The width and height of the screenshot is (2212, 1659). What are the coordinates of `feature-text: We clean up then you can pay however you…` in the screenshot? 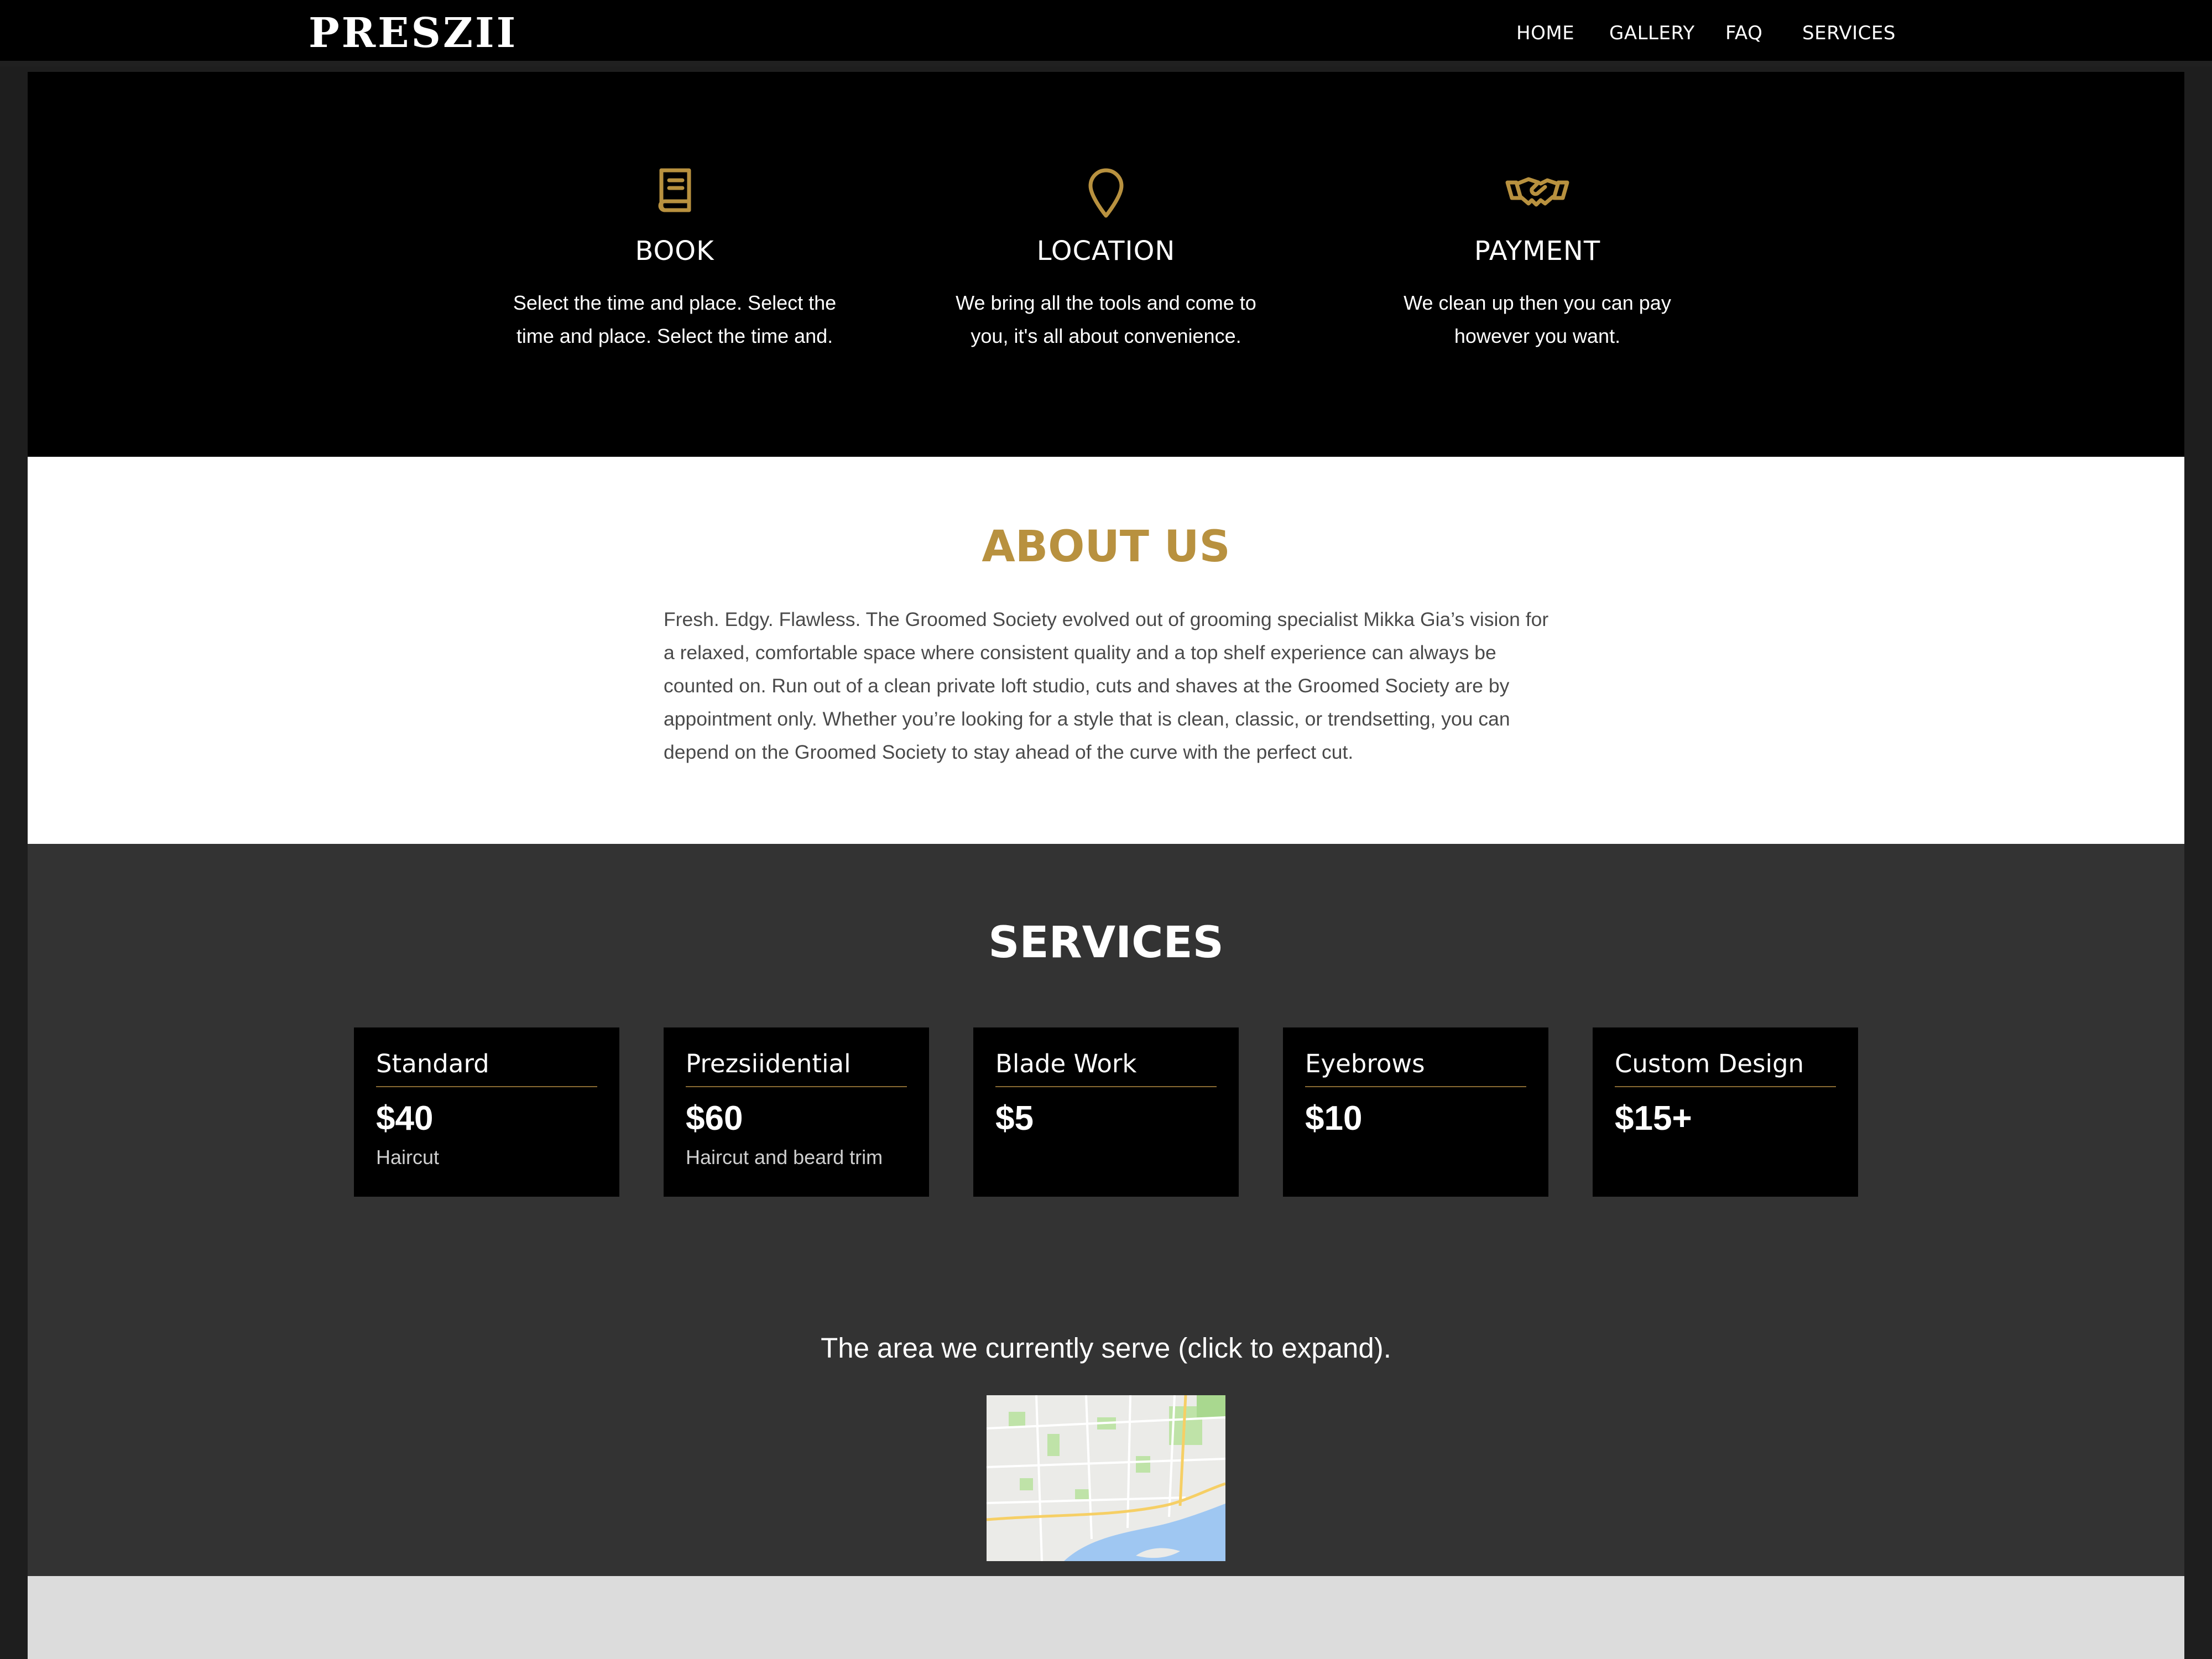 It's located at (1537, 319).